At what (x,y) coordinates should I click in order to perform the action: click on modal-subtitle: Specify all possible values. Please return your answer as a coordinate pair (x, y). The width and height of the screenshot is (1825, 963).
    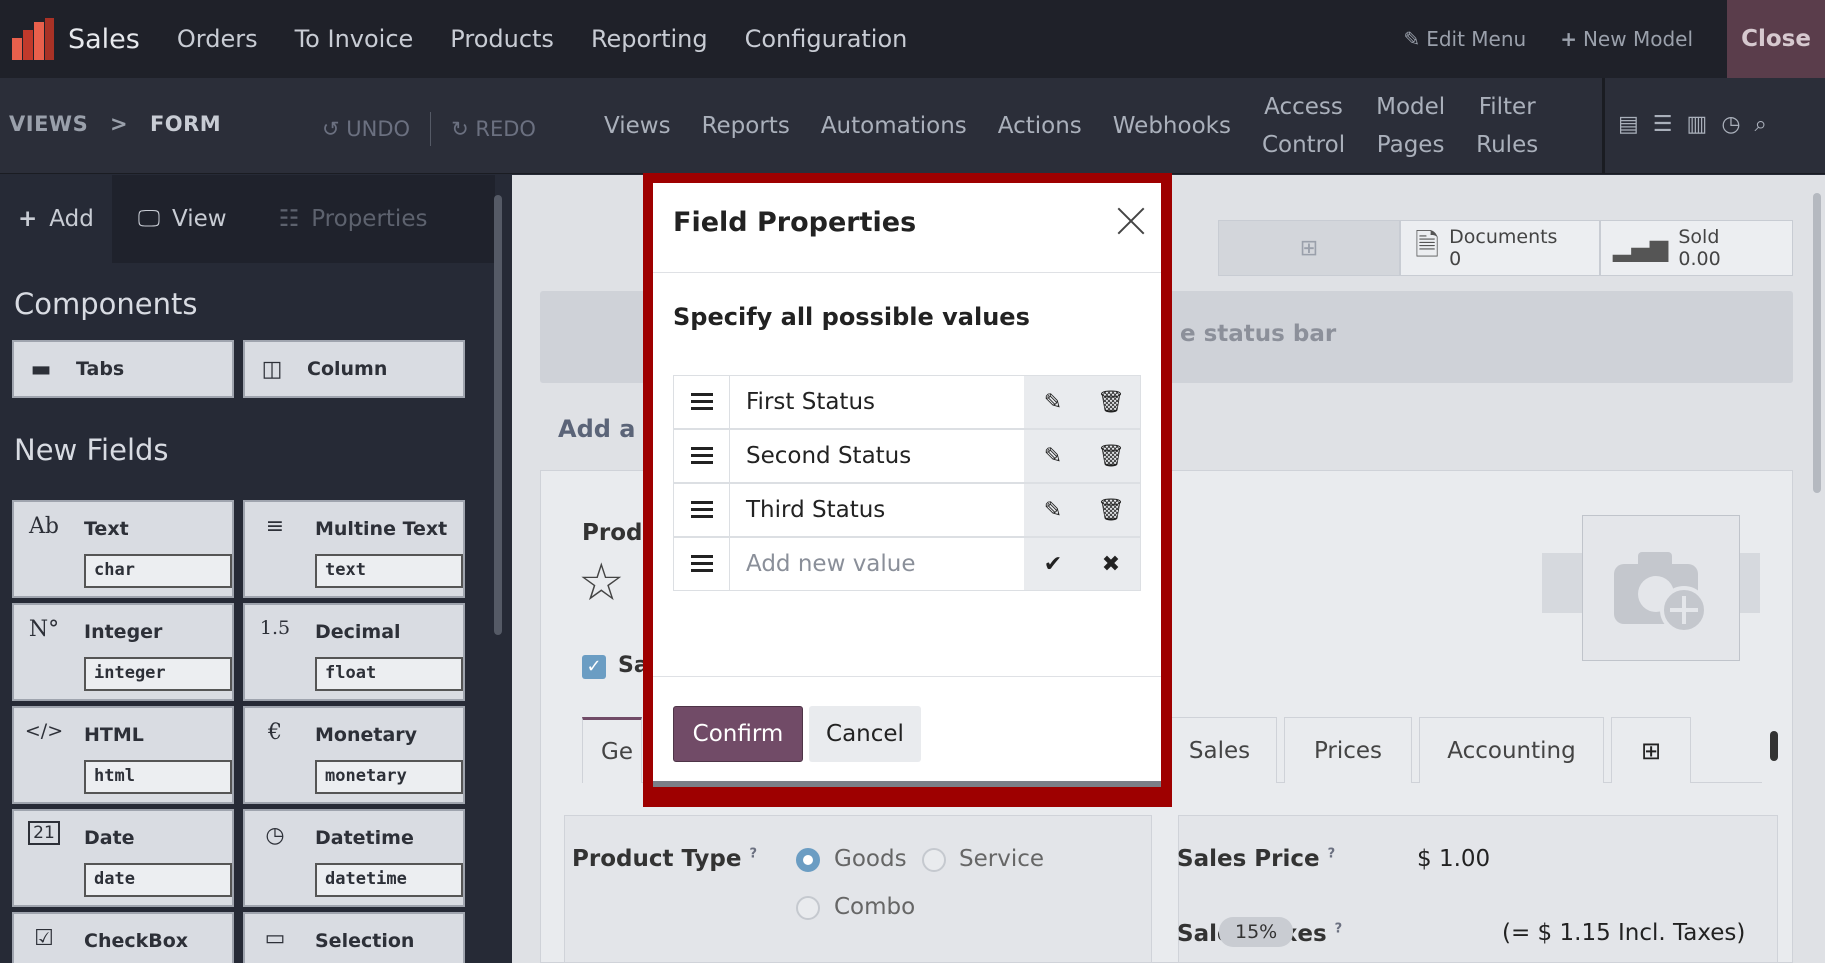
    Looking at the image, I should click on (851, 317).